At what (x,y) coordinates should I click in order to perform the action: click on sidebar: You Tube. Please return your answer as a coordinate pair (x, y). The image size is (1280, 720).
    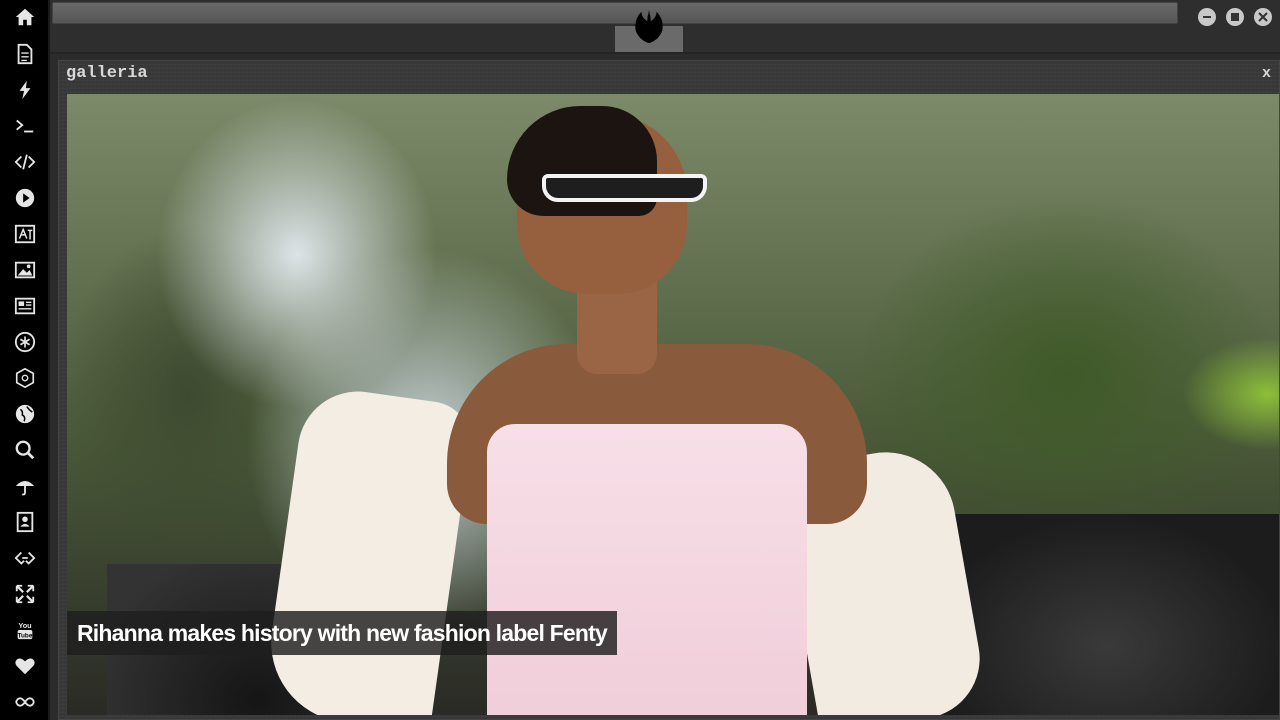
    Looking at the image, I should click on (25, 360).